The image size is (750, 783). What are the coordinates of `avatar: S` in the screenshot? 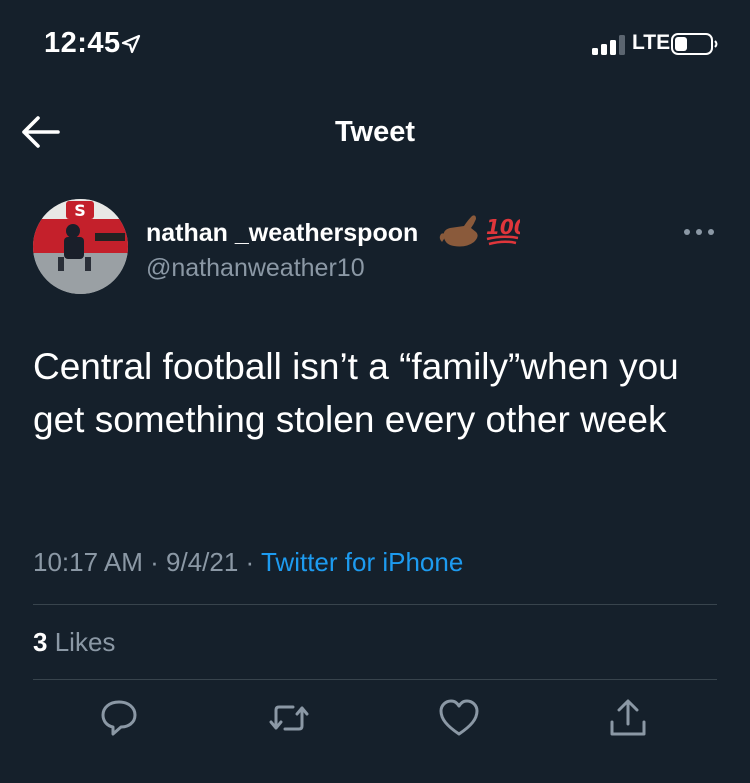 It's located at (80, 246).